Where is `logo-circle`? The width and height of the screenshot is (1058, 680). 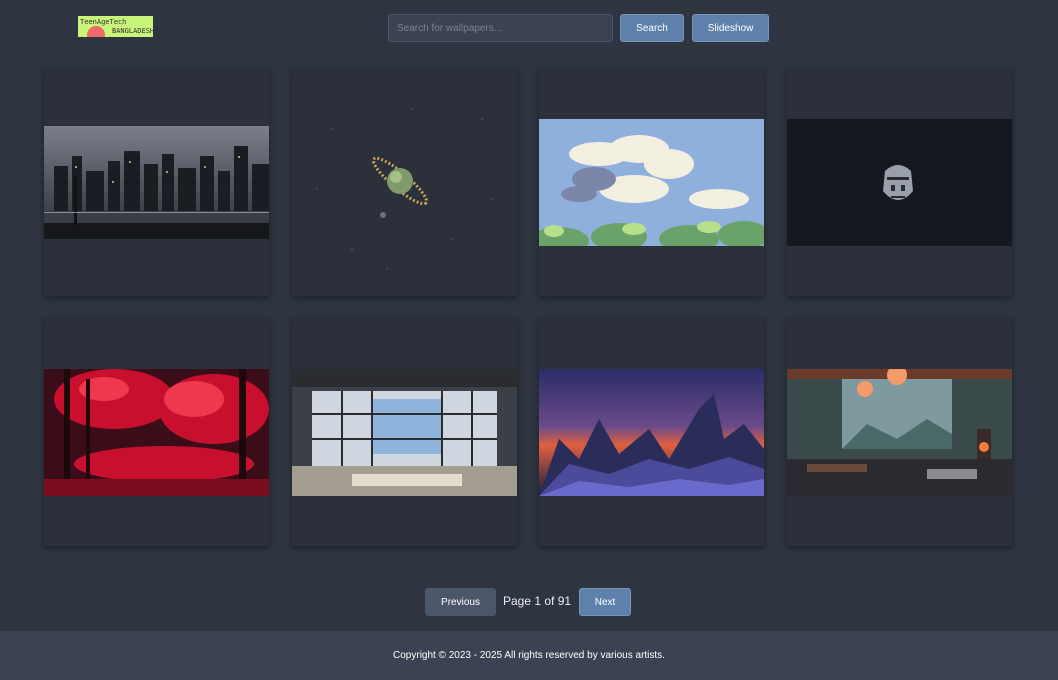 logo-circle is located at coordinates (96, 31).